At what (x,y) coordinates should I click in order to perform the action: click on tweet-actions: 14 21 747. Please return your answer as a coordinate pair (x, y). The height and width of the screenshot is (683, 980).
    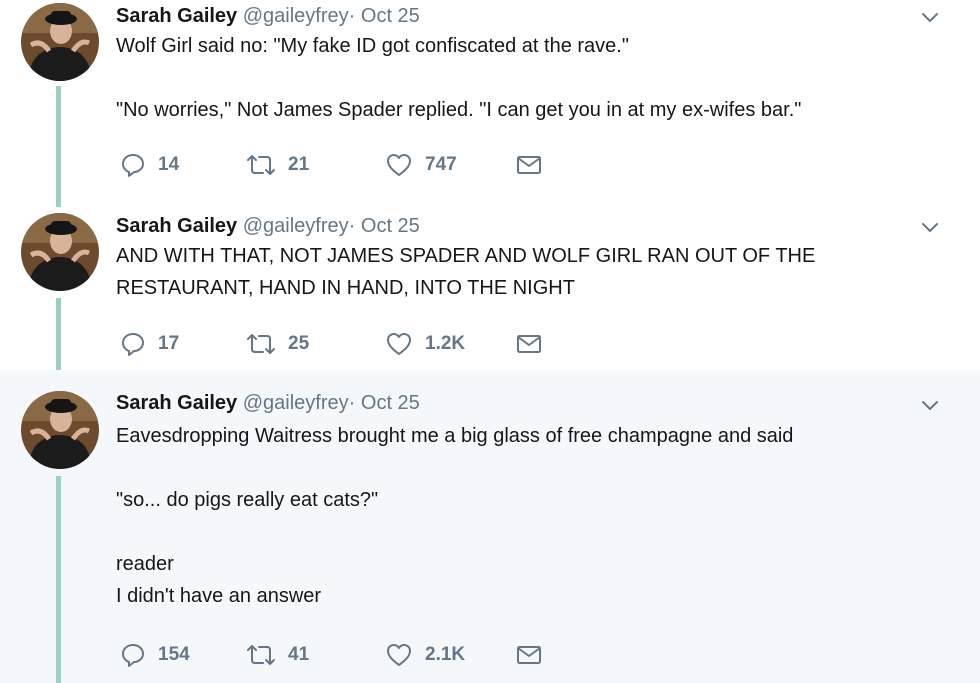
    Looking at the image, I should click on (396, 165).